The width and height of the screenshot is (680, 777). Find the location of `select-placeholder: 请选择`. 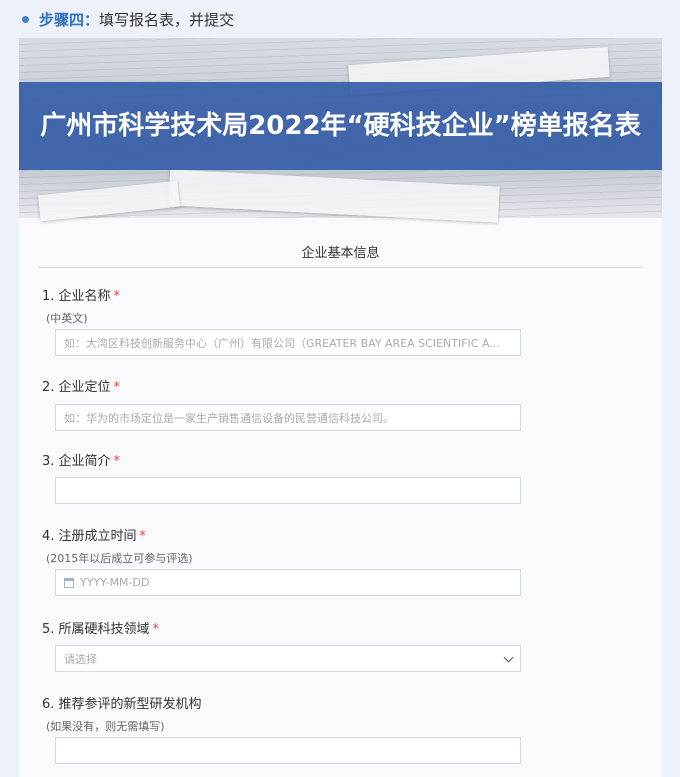

select-placeholder: 请选择 is located at coordinates (80, 659).